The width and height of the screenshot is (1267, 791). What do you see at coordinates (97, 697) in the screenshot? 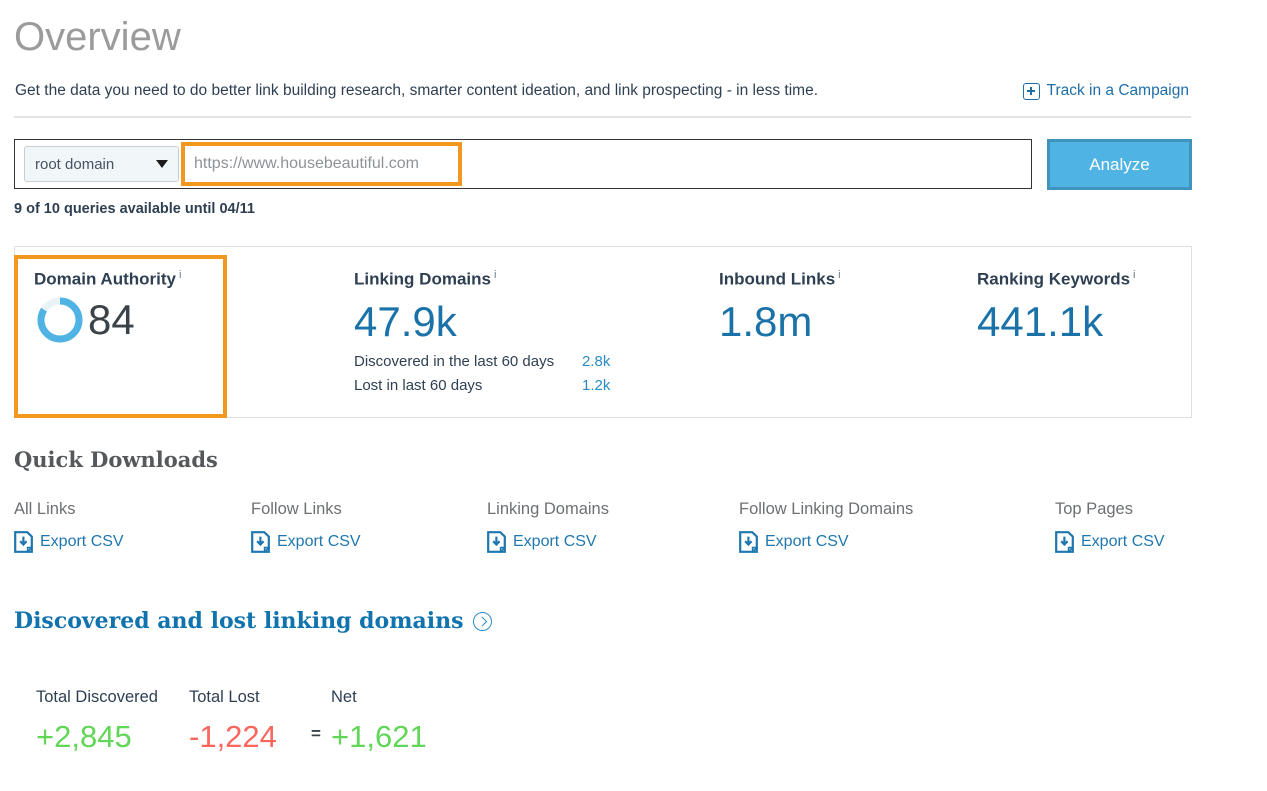
I see `stat-label: Total Discovered` at bounding box center [97, 697].